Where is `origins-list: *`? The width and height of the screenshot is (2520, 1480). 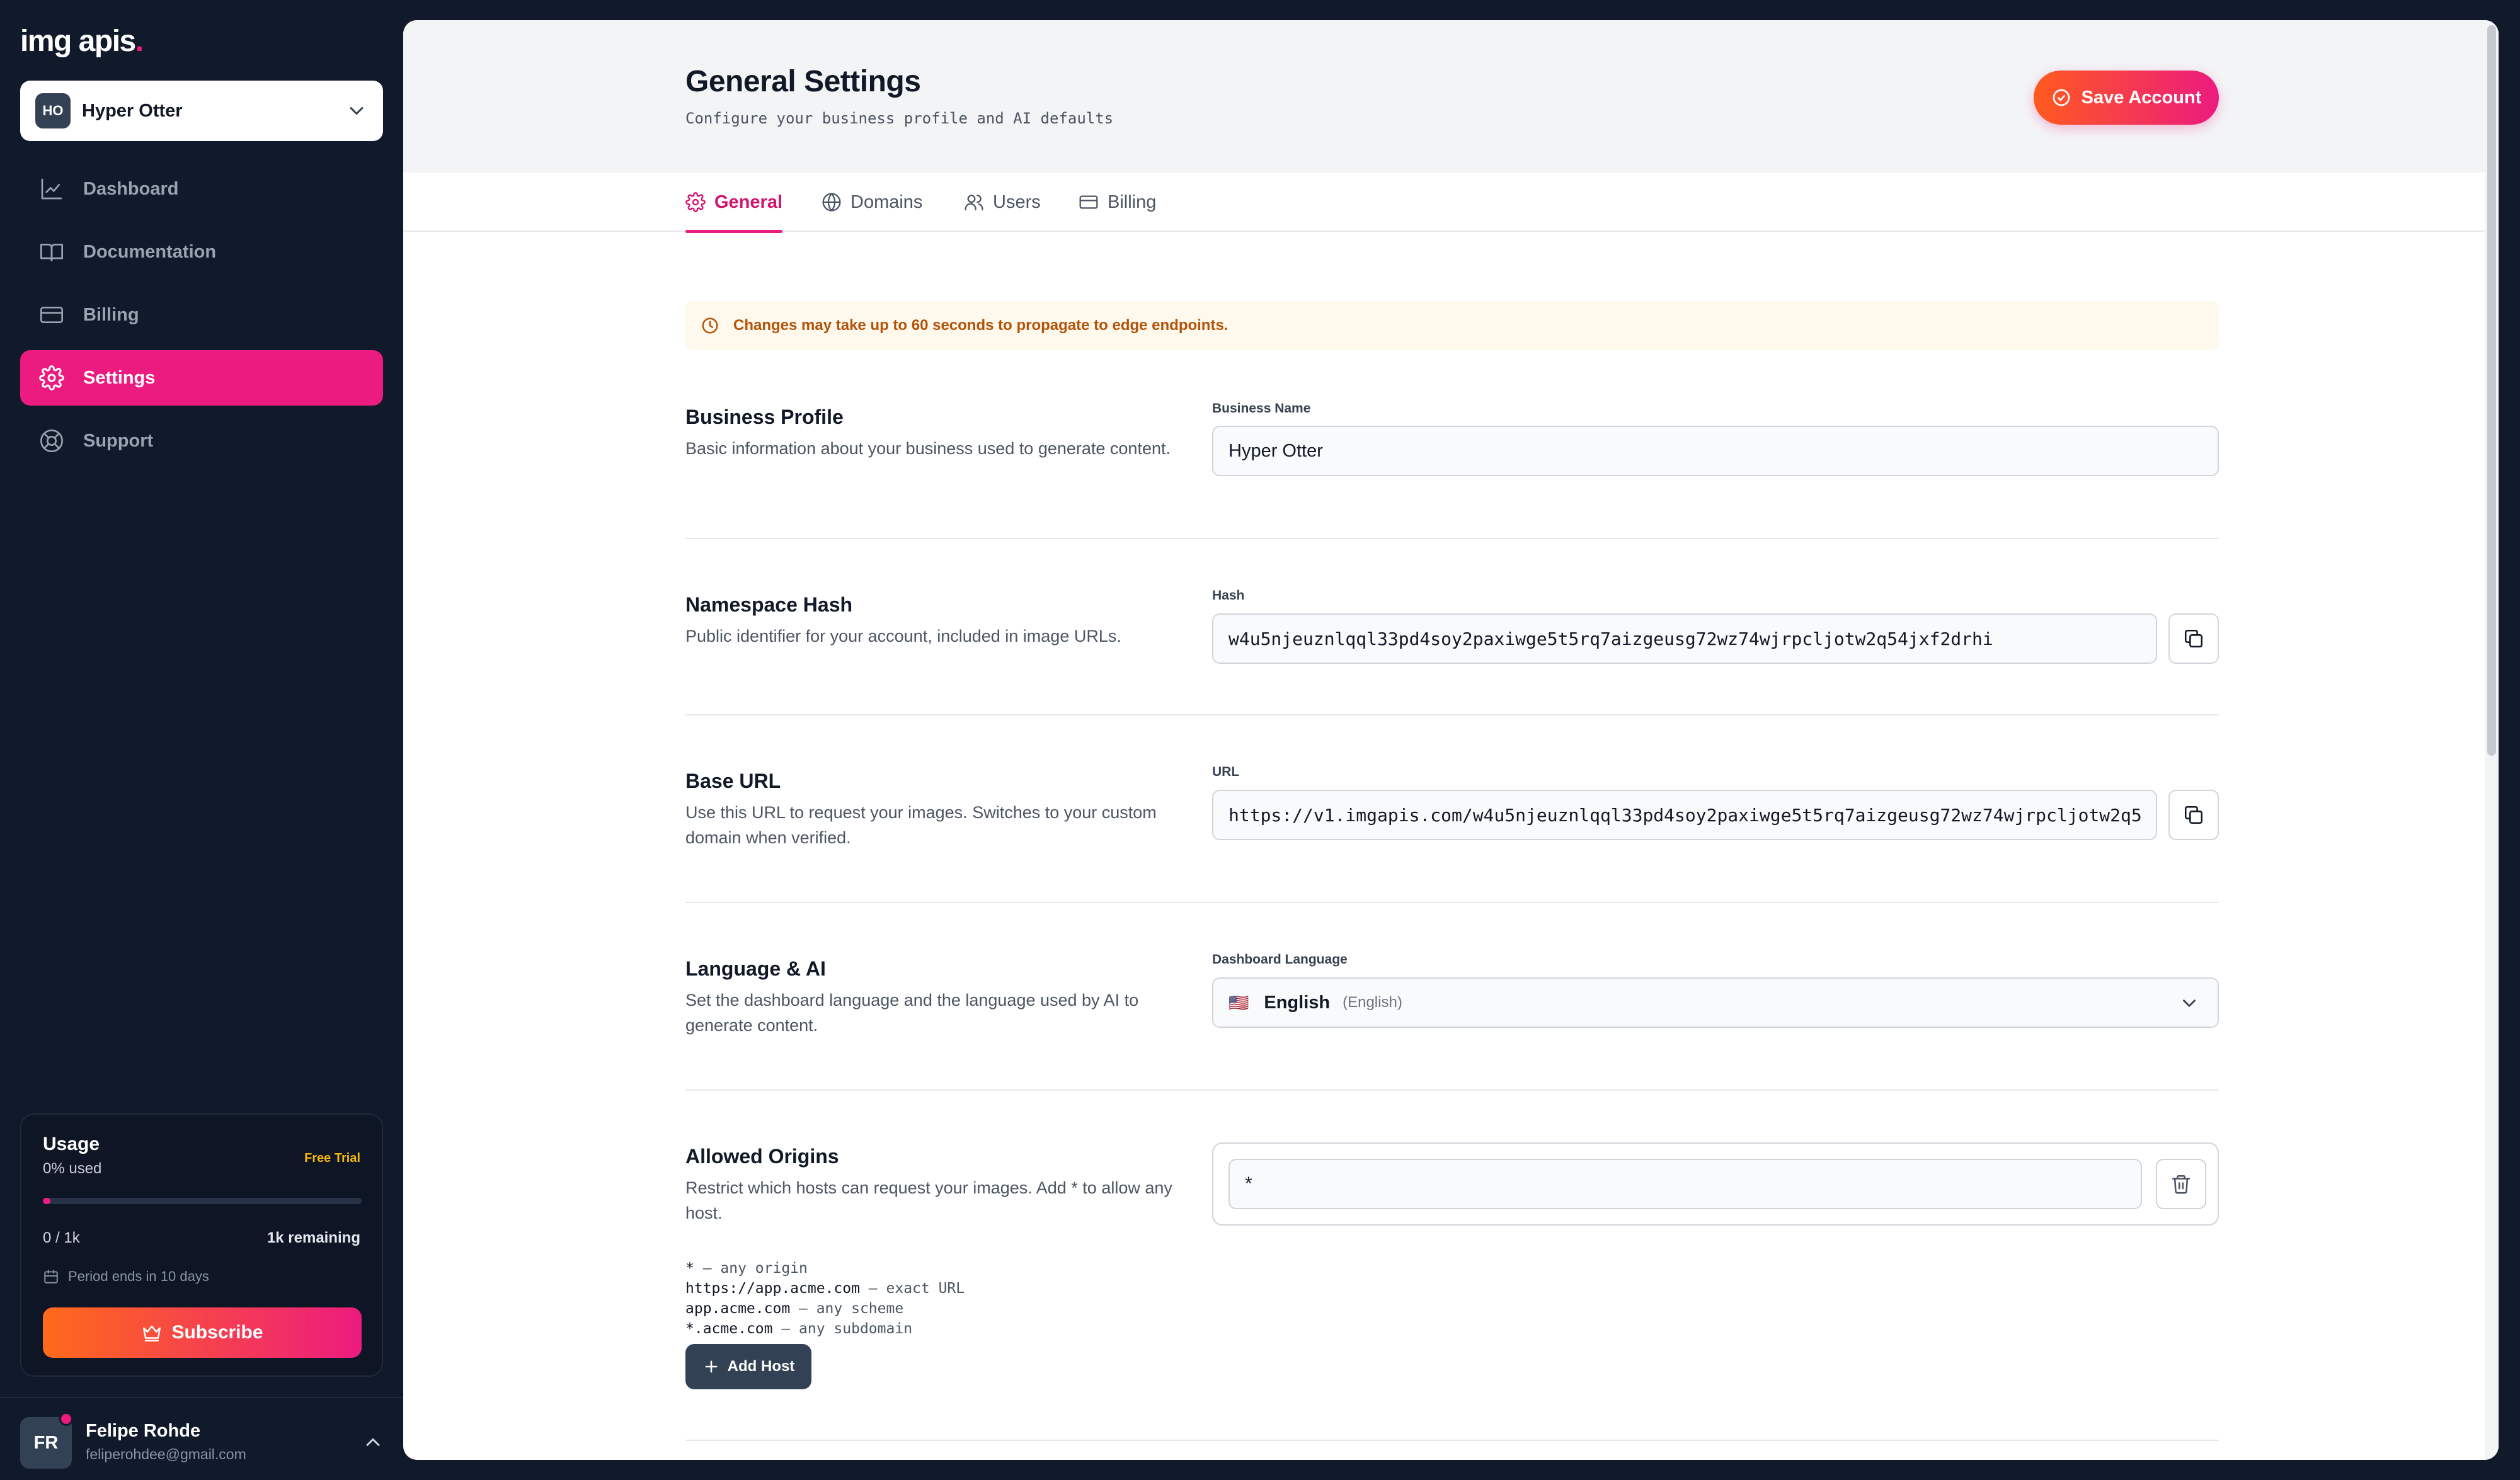 origins-list: * is located at coordinates (1715, 1184).